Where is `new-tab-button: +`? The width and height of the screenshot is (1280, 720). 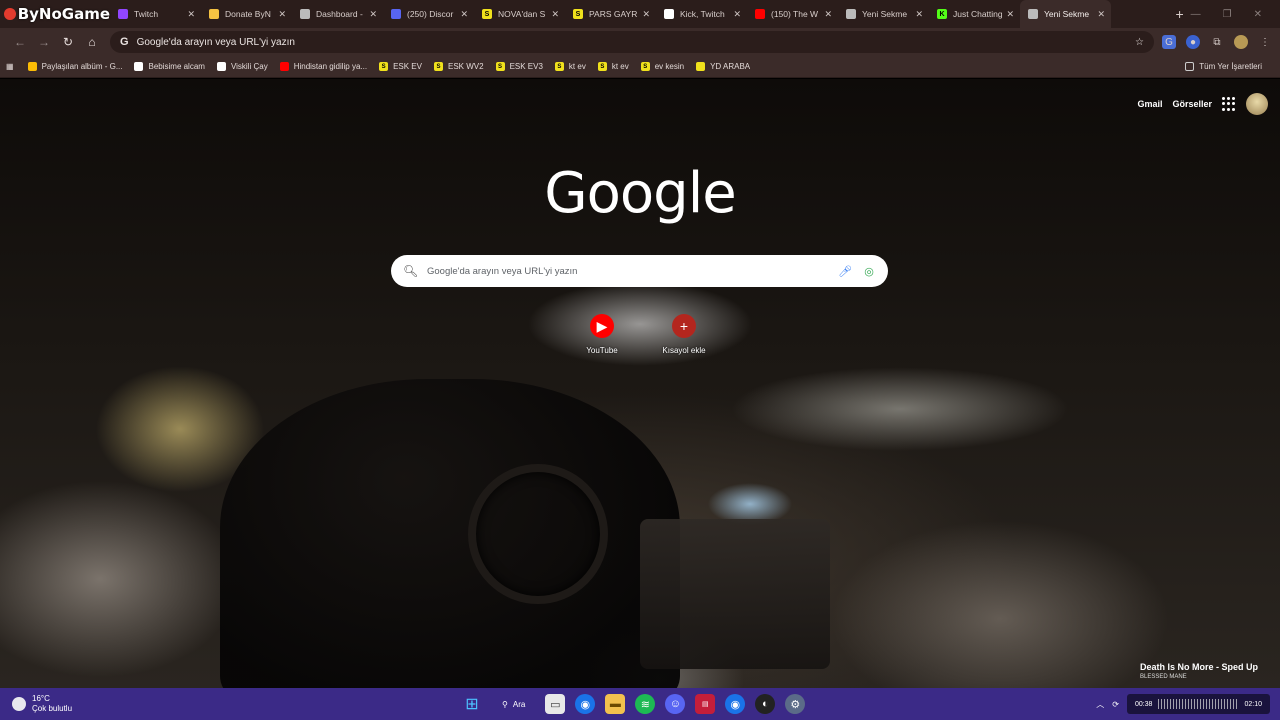 new-tab-button: + is located at coordinates (1180, 14).